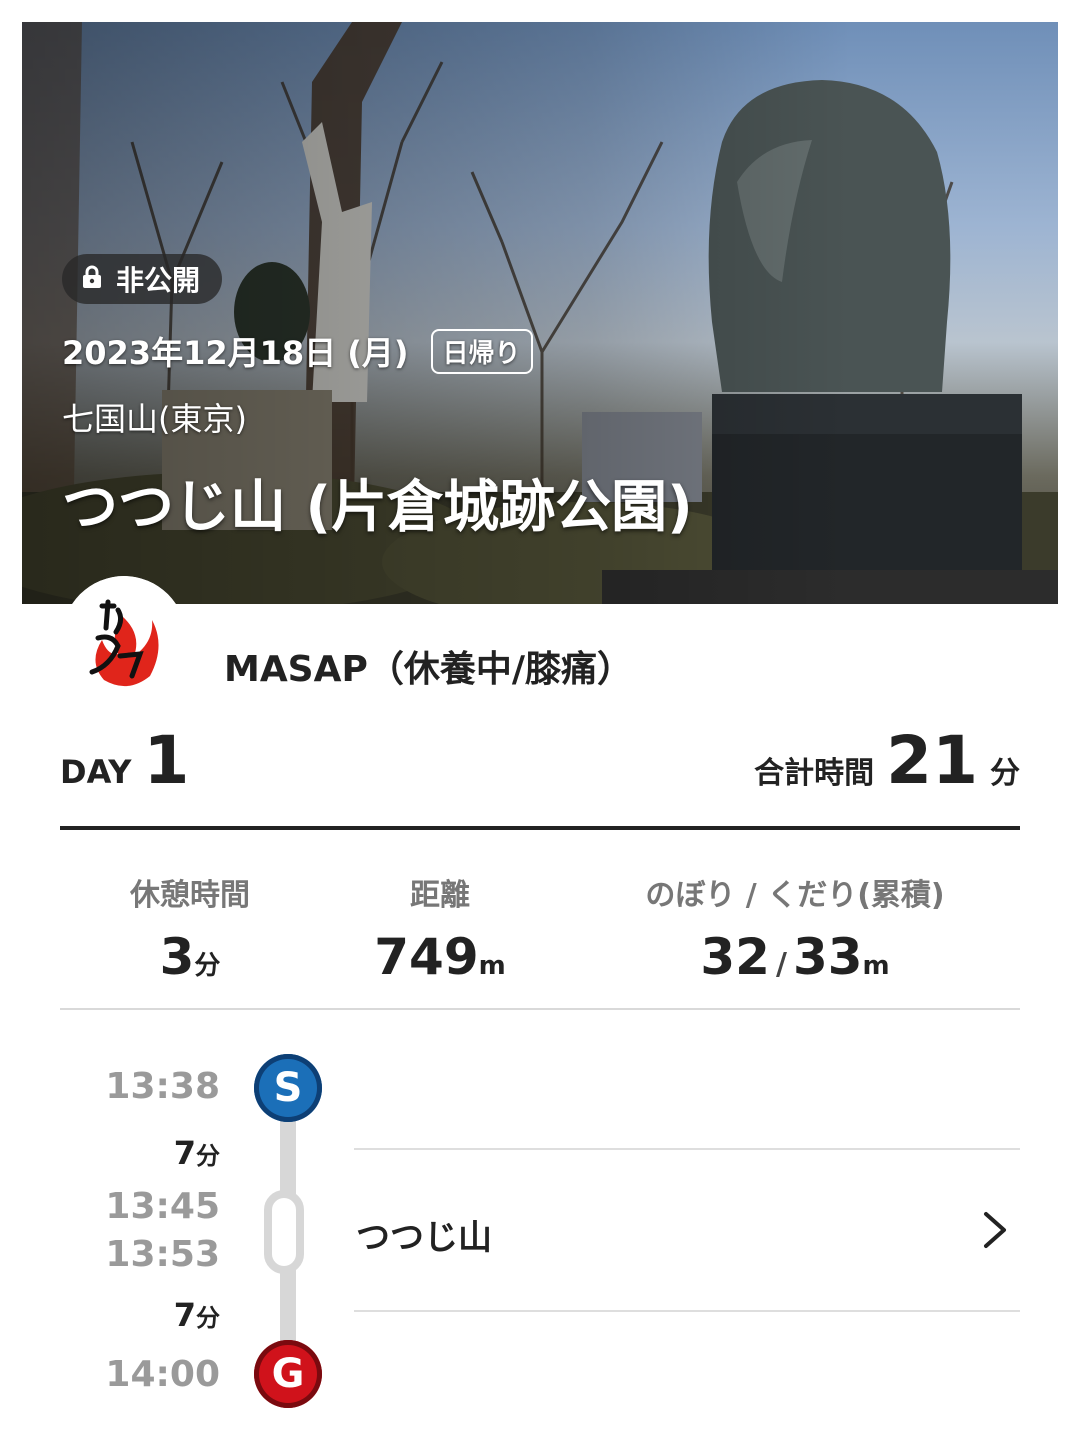  What do you see at coordinates (162, 1374) in the screenshot?
I see `goal-time: 14:00` at bounding box center [162, 1374].